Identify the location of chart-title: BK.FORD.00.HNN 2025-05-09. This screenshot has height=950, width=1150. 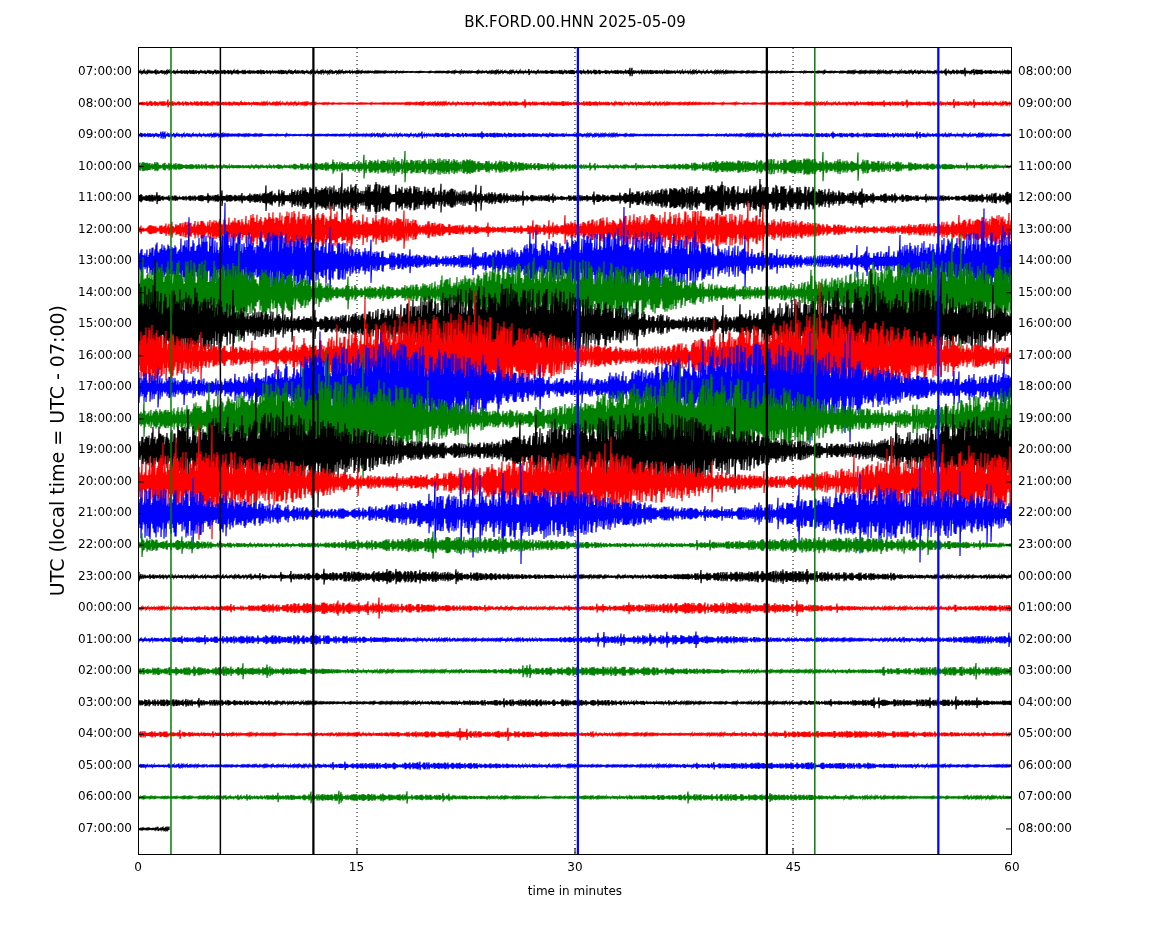
(575, 22).